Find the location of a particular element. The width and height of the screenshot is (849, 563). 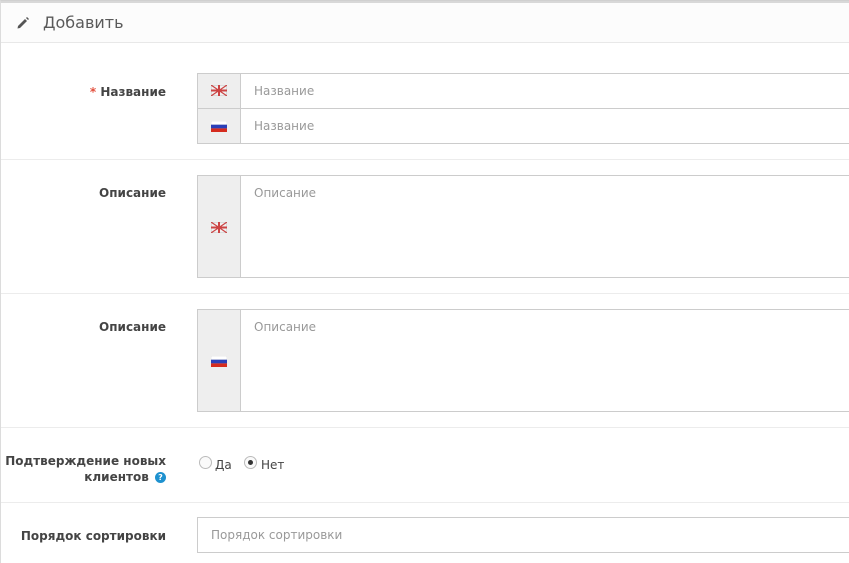

desc-ru-label: Описание is located at coordinates (132, 327).